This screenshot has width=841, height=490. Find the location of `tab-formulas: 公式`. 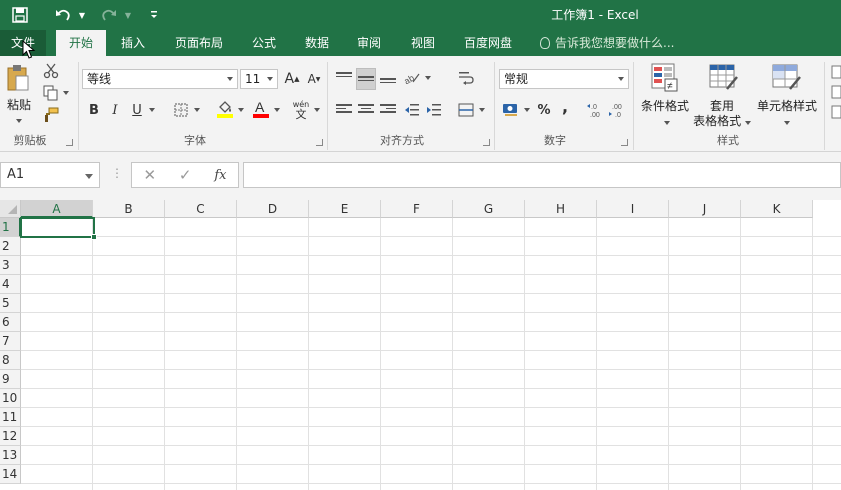

tab-formulas: 公式 is located at coordinates (264, 43).